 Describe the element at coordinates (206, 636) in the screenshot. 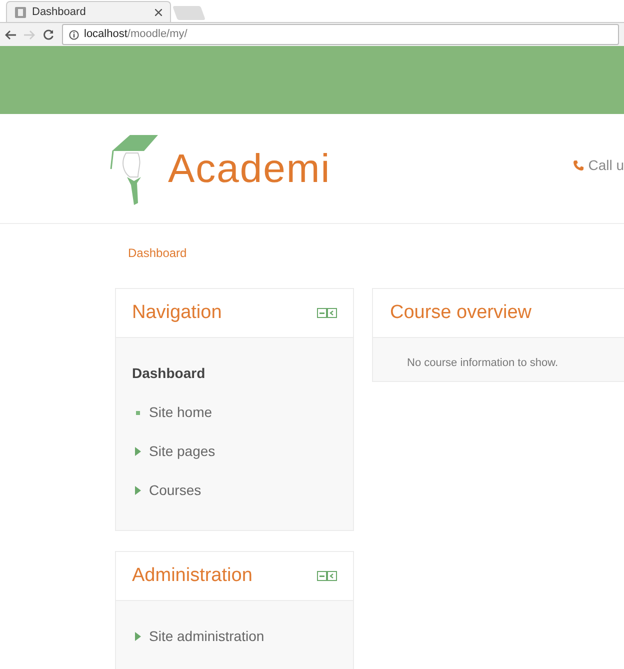

I see `nav-item: Site administration` at that location.